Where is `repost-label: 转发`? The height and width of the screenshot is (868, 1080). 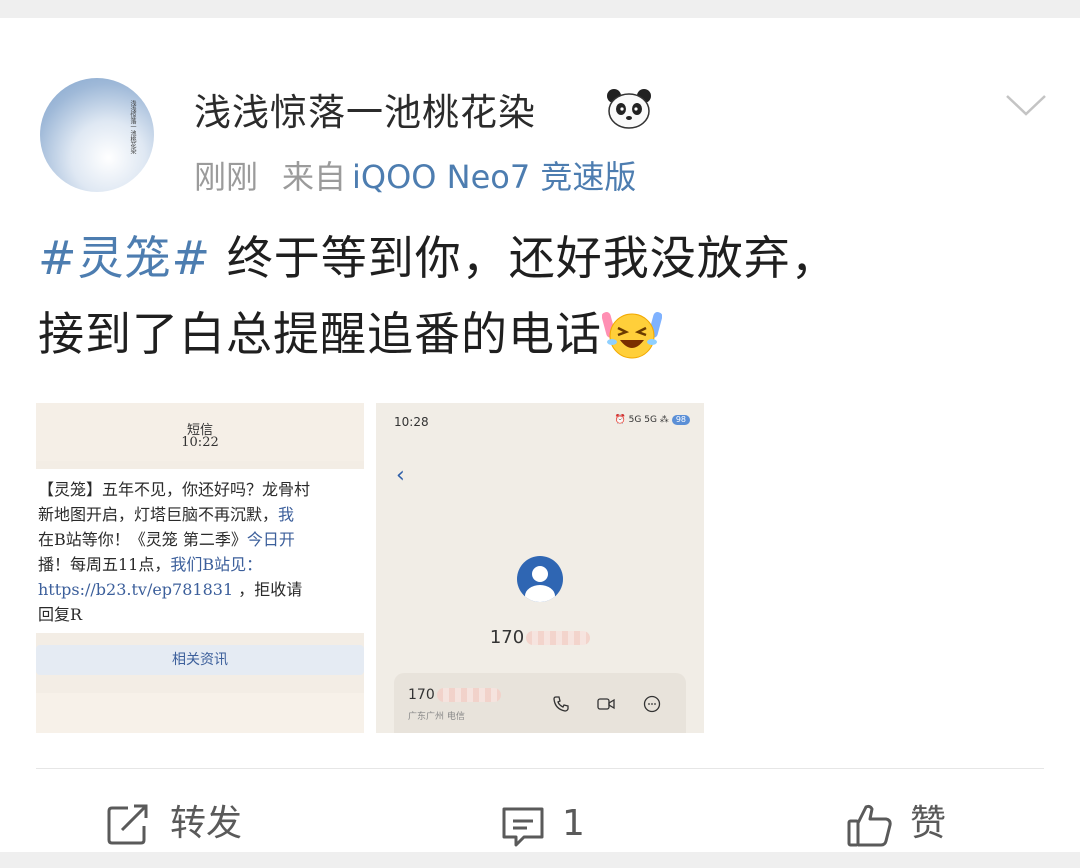
repost-label: 转发 is located at coordinates (206, 823).